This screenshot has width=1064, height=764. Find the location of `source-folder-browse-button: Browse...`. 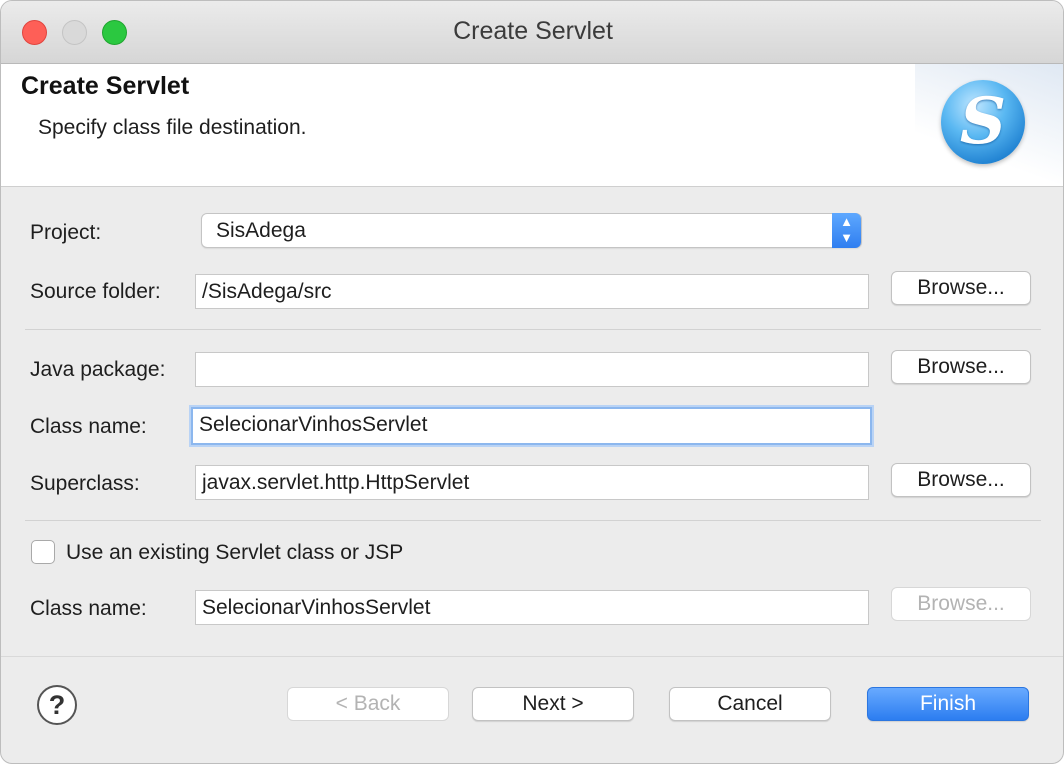

source-folder-browse-button: Browse... is located at coordinates (961, 288).